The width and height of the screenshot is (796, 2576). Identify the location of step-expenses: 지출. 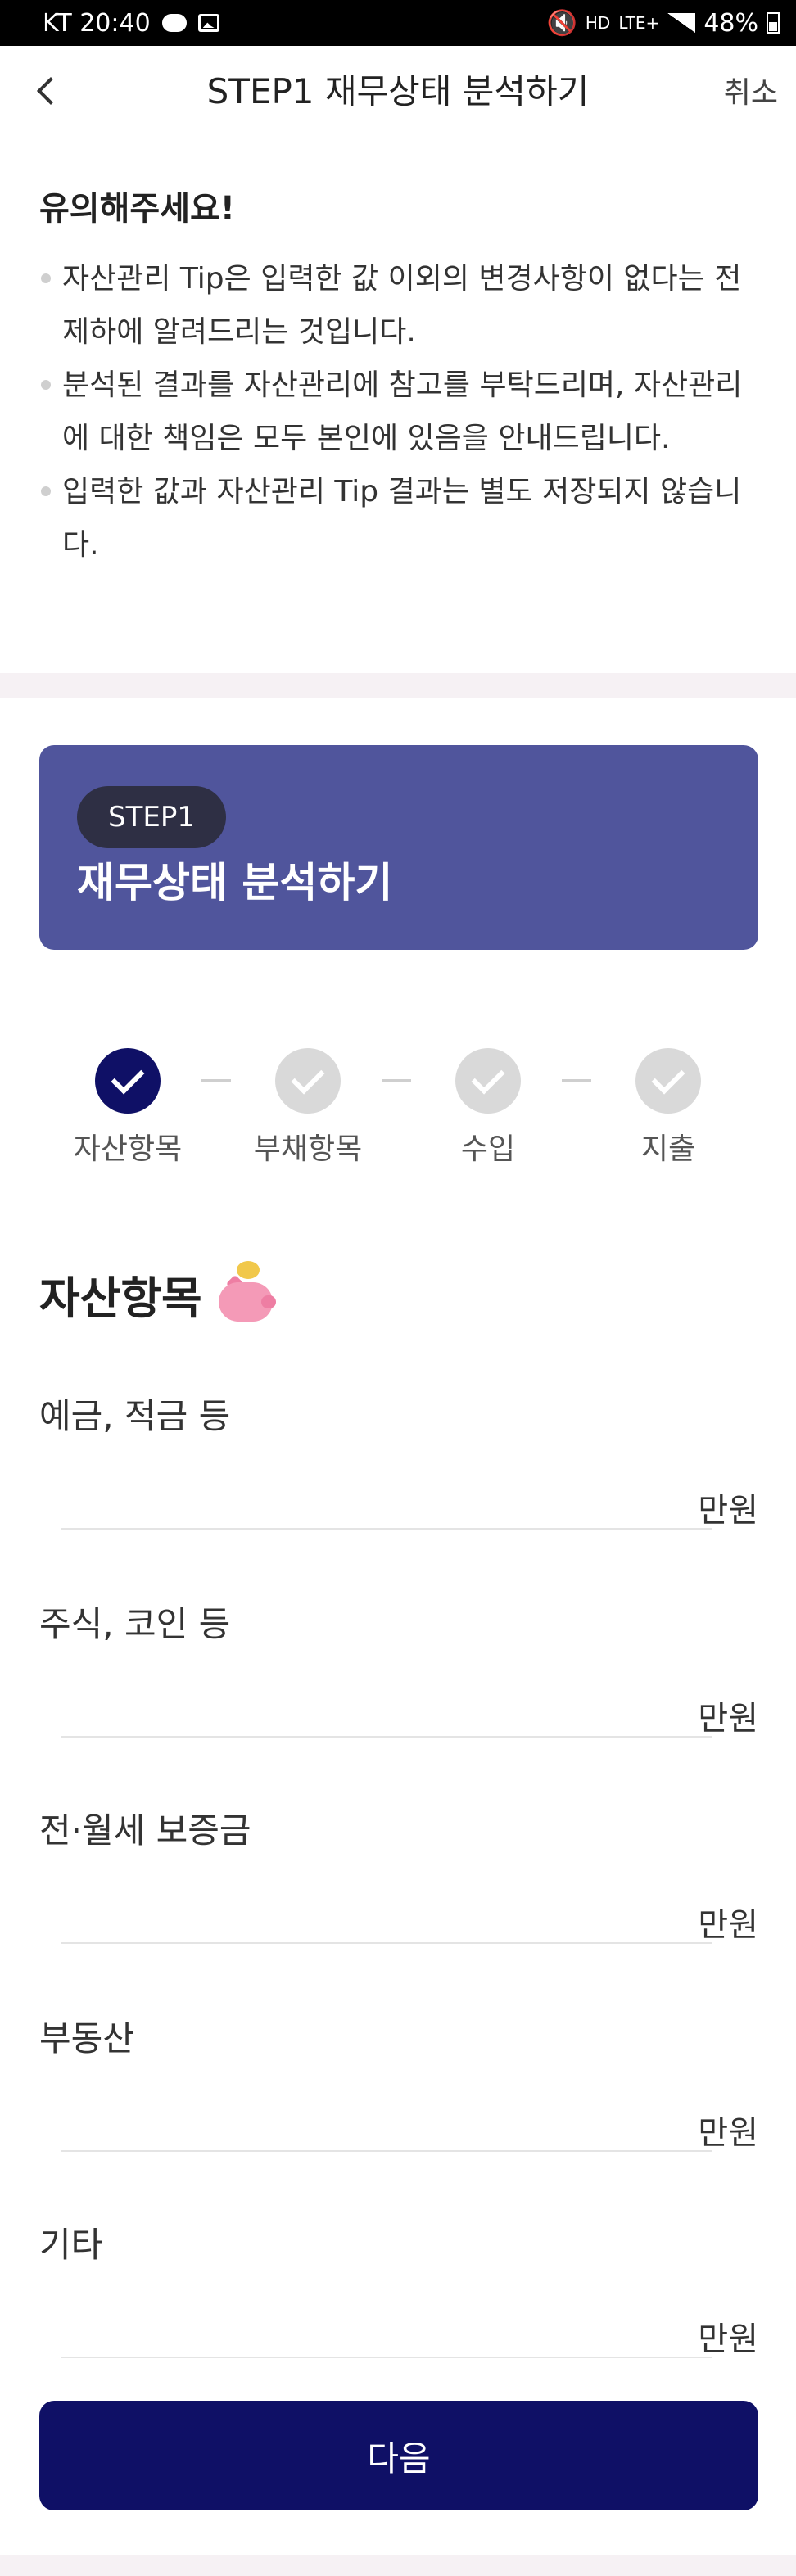
(668, 1108).